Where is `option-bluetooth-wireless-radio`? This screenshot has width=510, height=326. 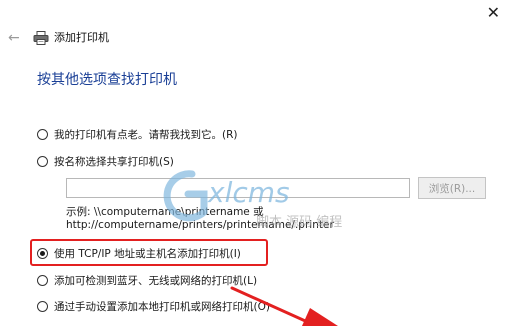 option-bluetooth-wireless-radio is located at coordinates (42, 280).